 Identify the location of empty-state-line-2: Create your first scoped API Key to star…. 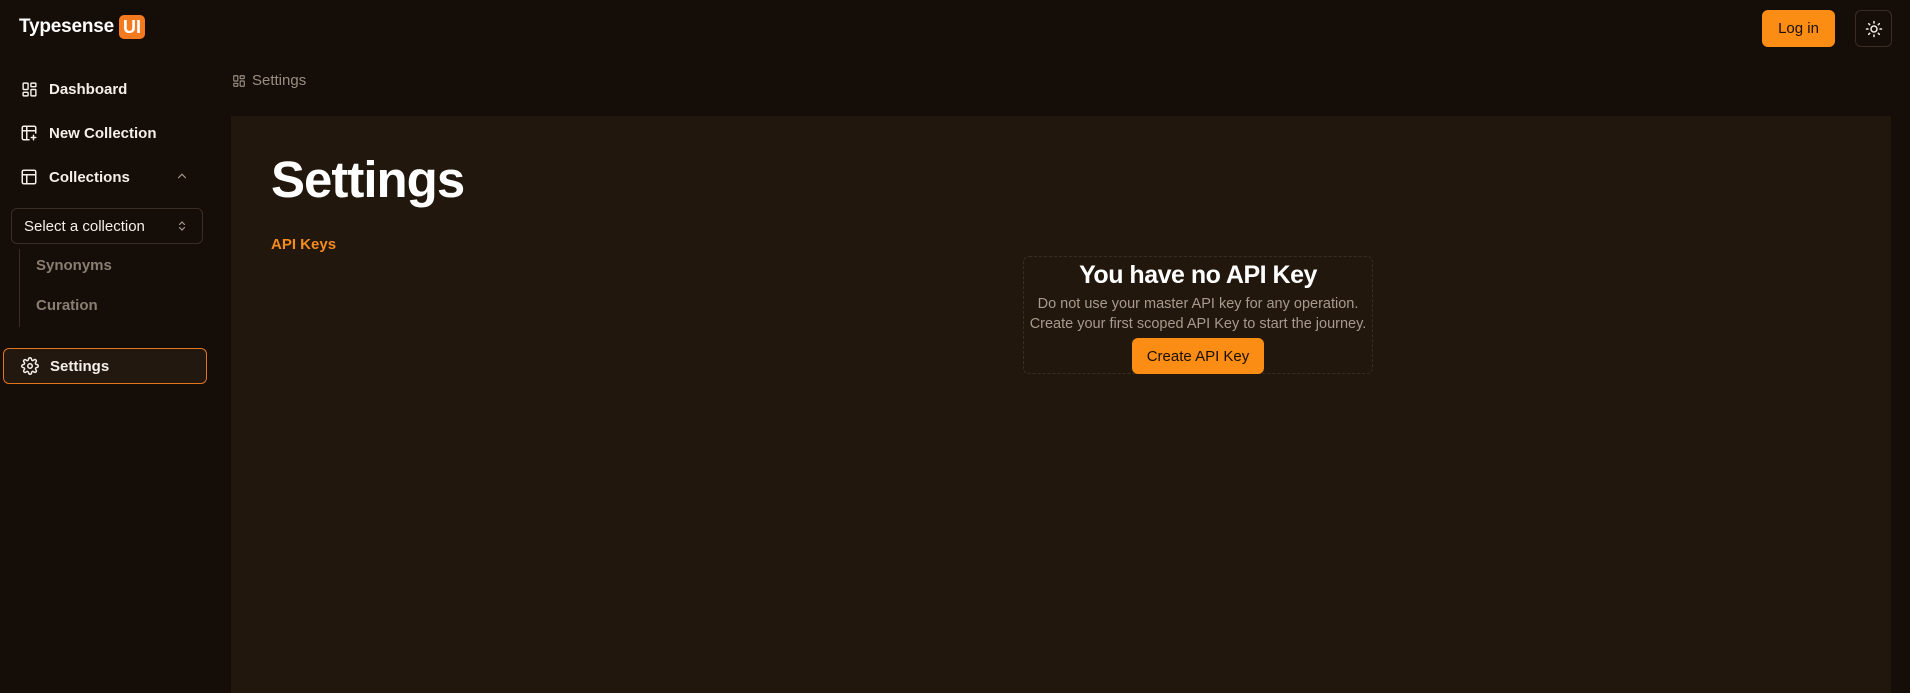
(1198, 324).